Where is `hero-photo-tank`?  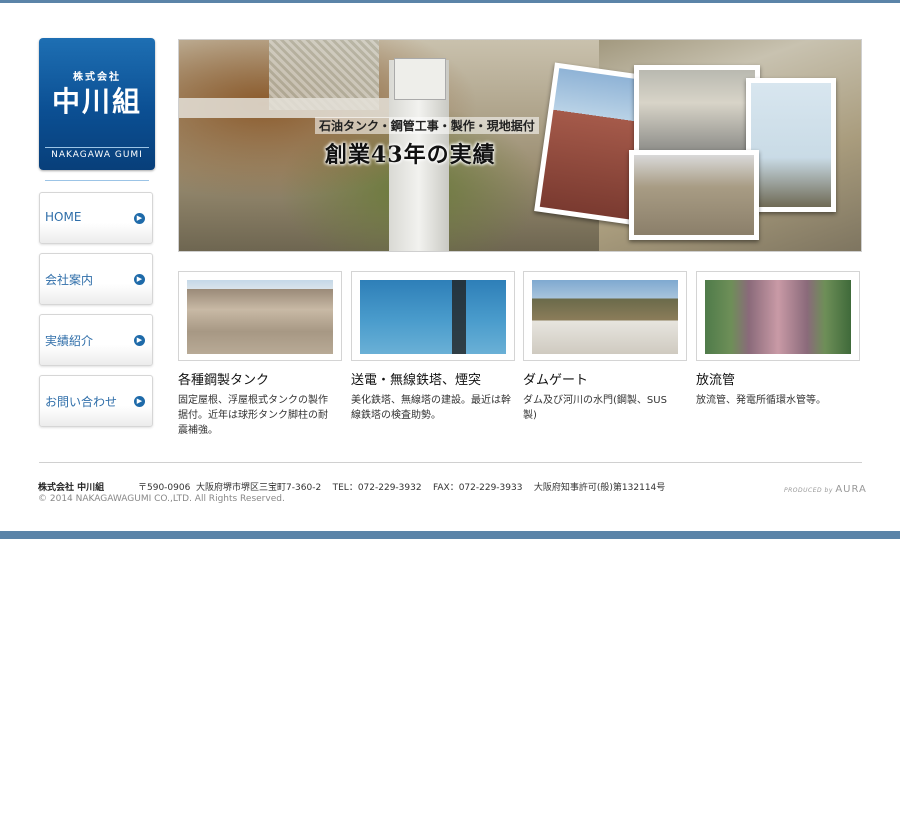 hero-photo-tank is located at coordinates (694, 195).